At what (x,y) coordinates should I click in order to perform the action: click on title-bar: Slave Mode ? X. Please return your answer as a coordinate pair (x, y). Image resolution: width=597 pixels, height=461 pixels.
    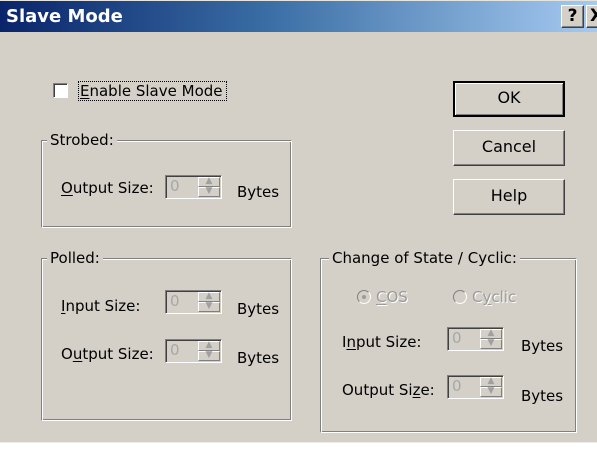
    Looking at the image, I should click on (298, 16).